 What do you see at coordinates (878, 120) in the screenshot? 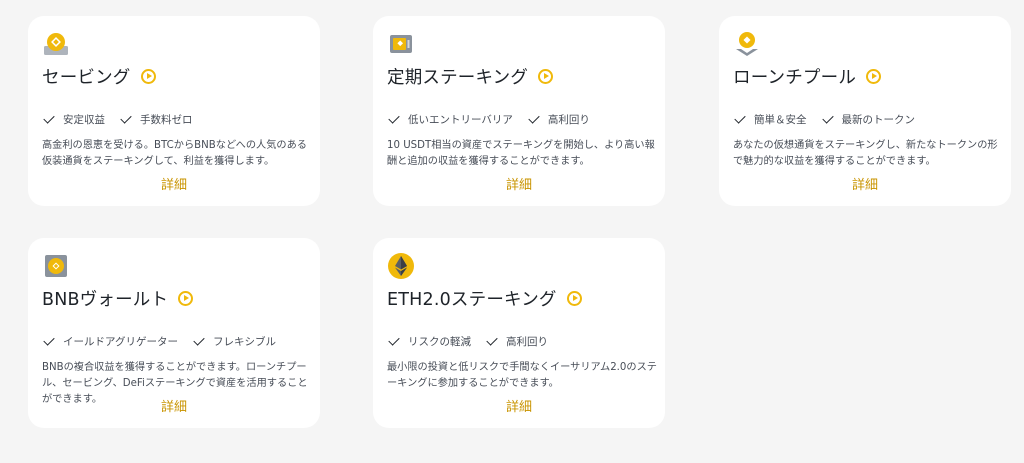
I see `feature-label: 最新のトークン` at bounding box center [878, 120].